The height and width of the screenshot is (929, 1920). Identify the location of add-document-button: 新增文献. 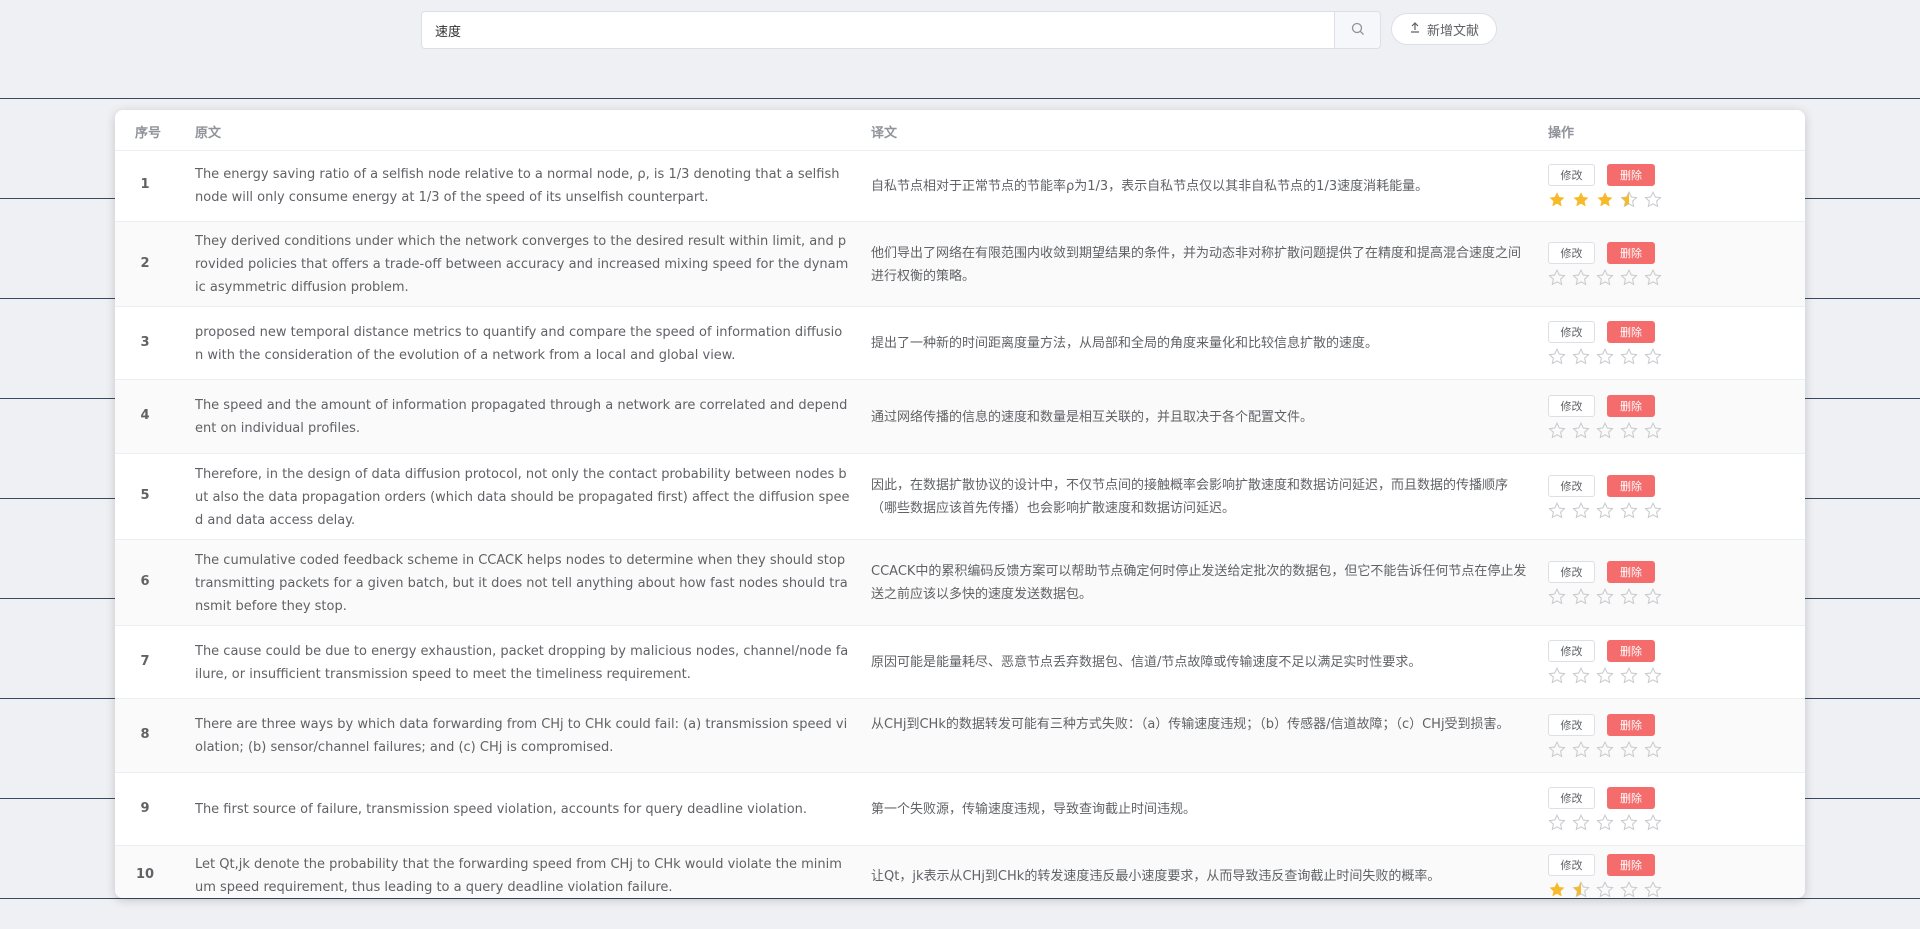
(1444, 29).